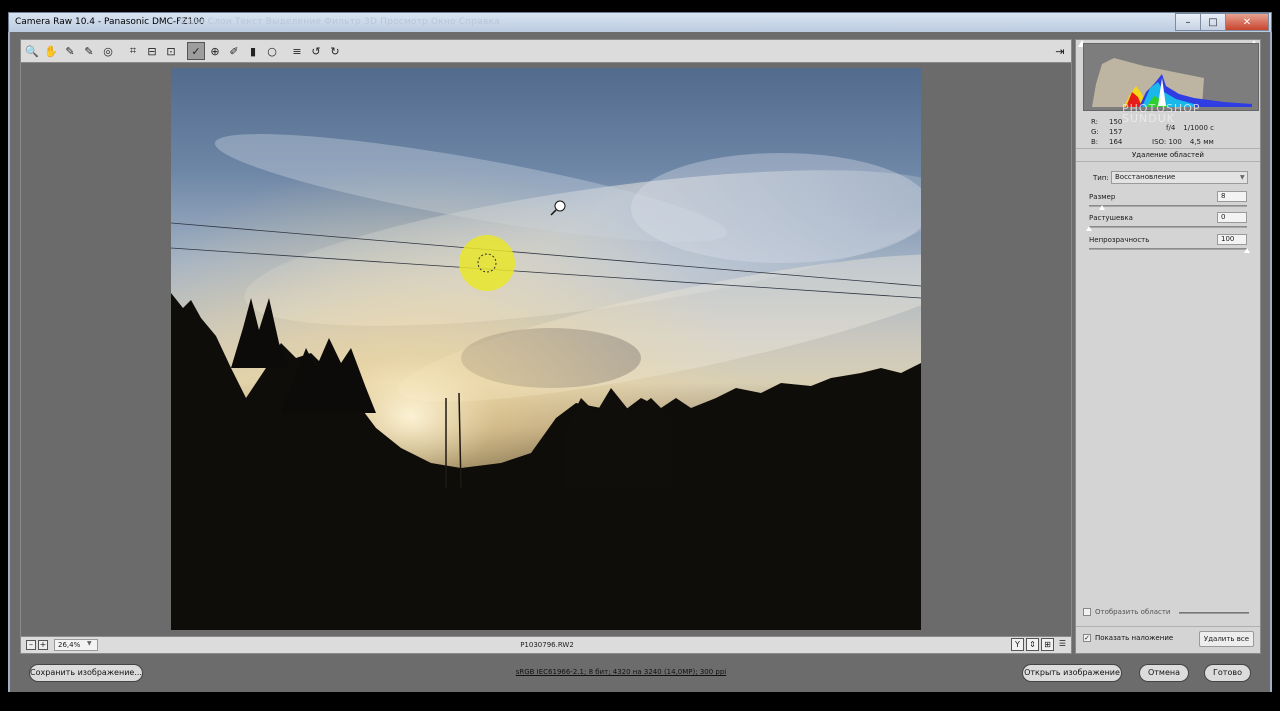 The width and height of the screenshot is (1280, 711). I want to click on visualize-threshold-slider, so click(1214, 613).